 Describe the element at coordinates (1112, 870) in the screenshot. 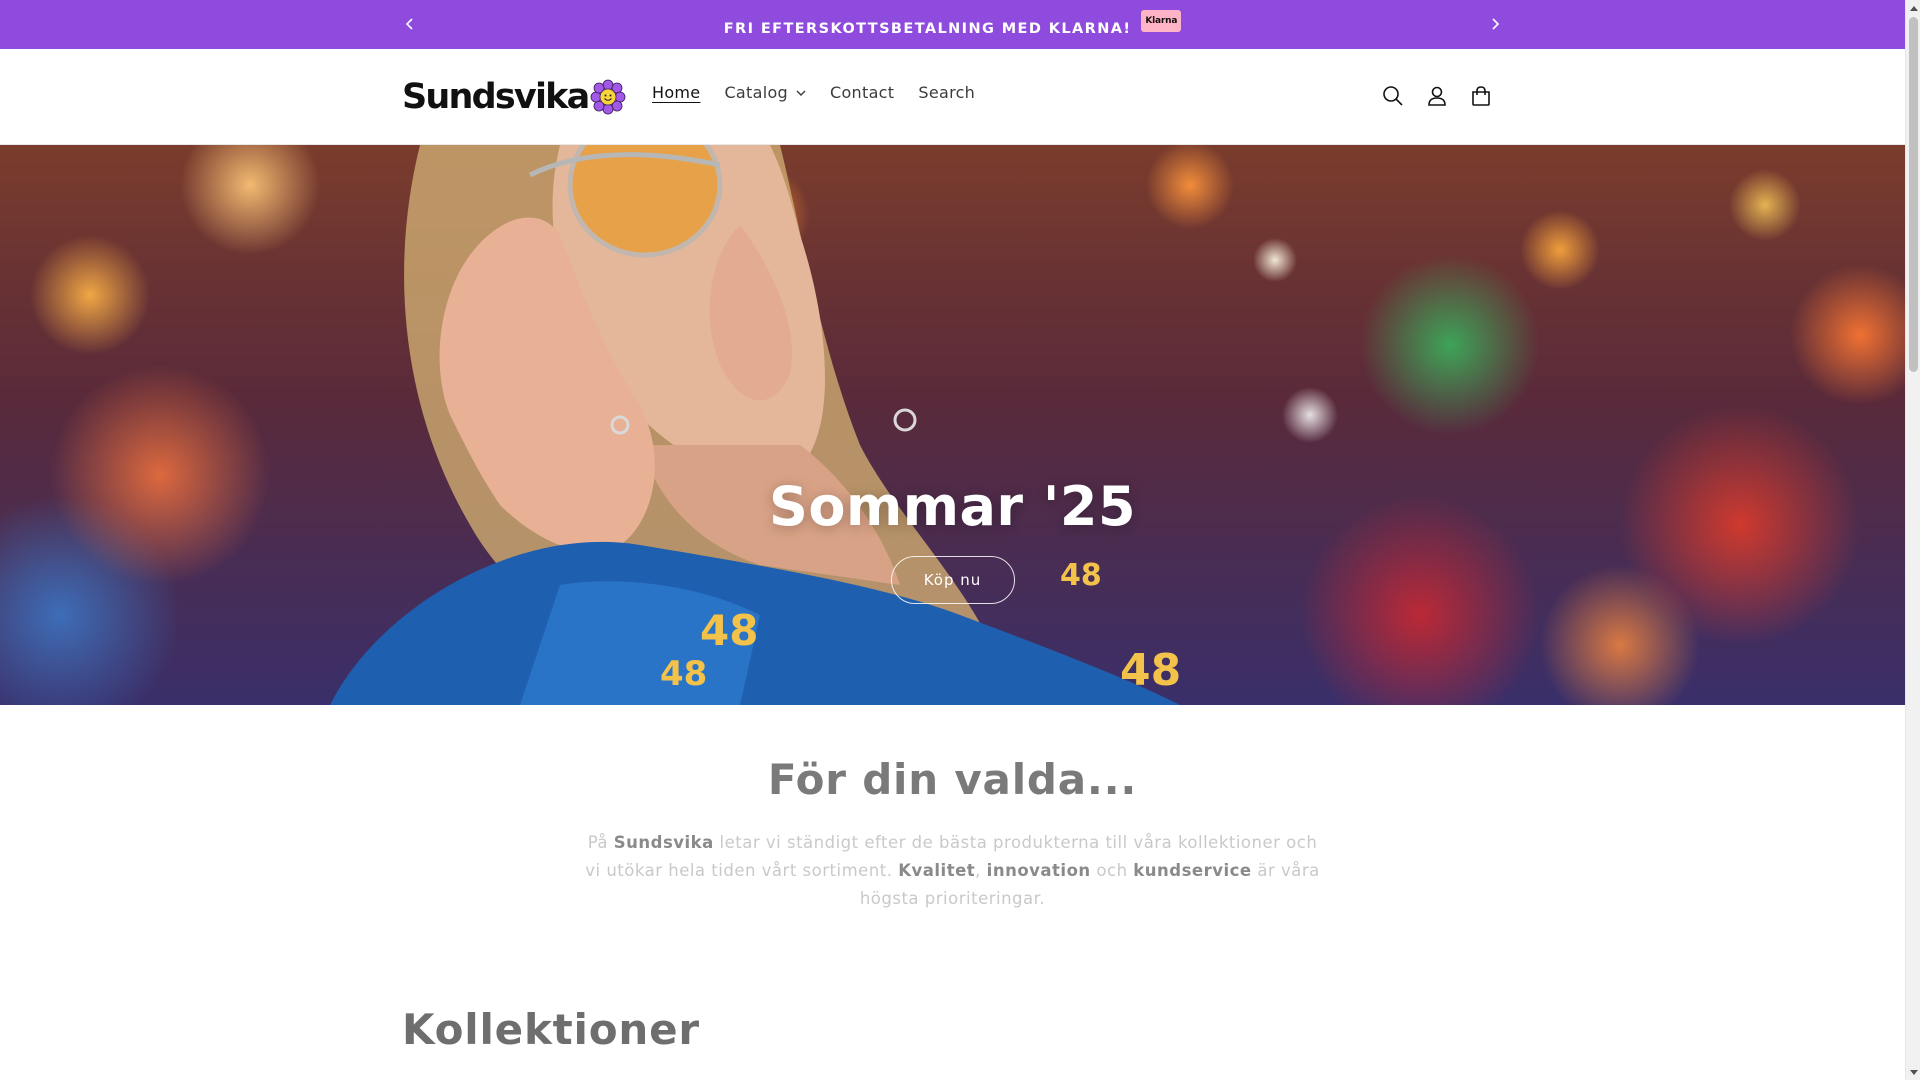

I see `intro-text-part: och` at that location.